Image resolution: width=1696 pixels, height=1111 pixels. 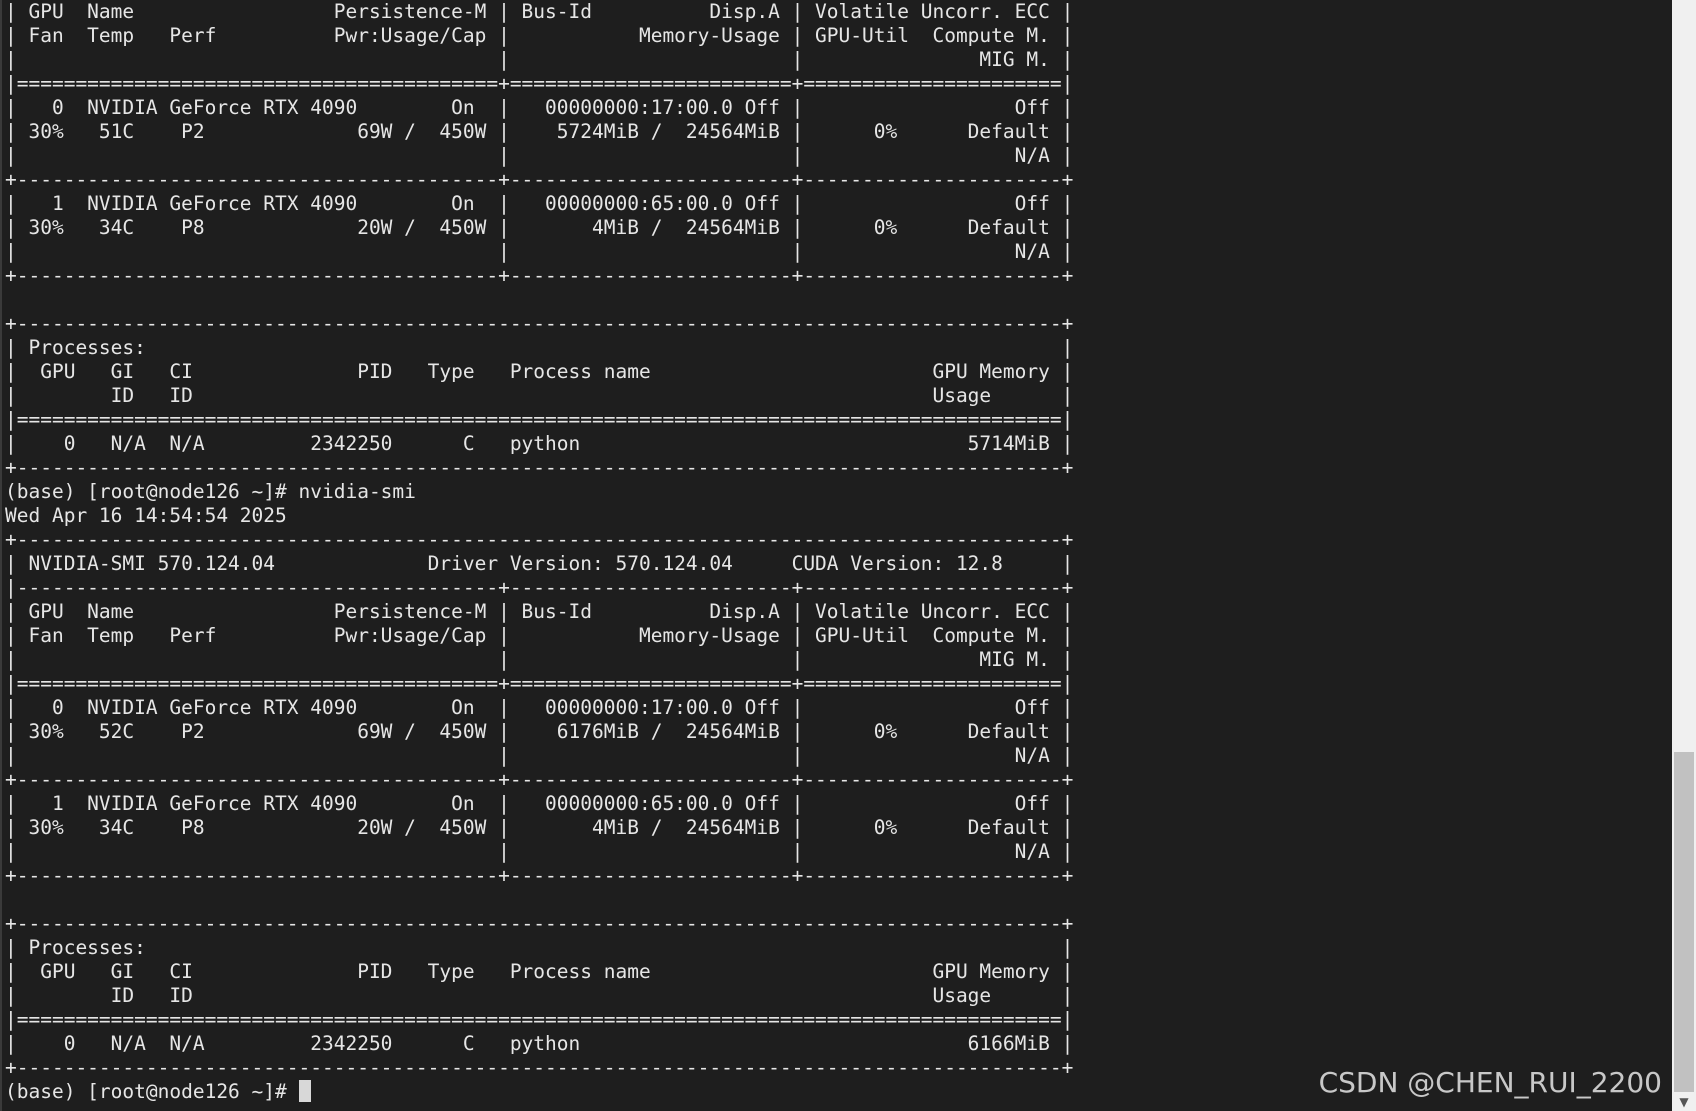 What do you see at coordinates (1684, 1102) in the screenshot?
I see `scroll-down-arrow-icon: ▼` at bounding box center [1684, 1102].